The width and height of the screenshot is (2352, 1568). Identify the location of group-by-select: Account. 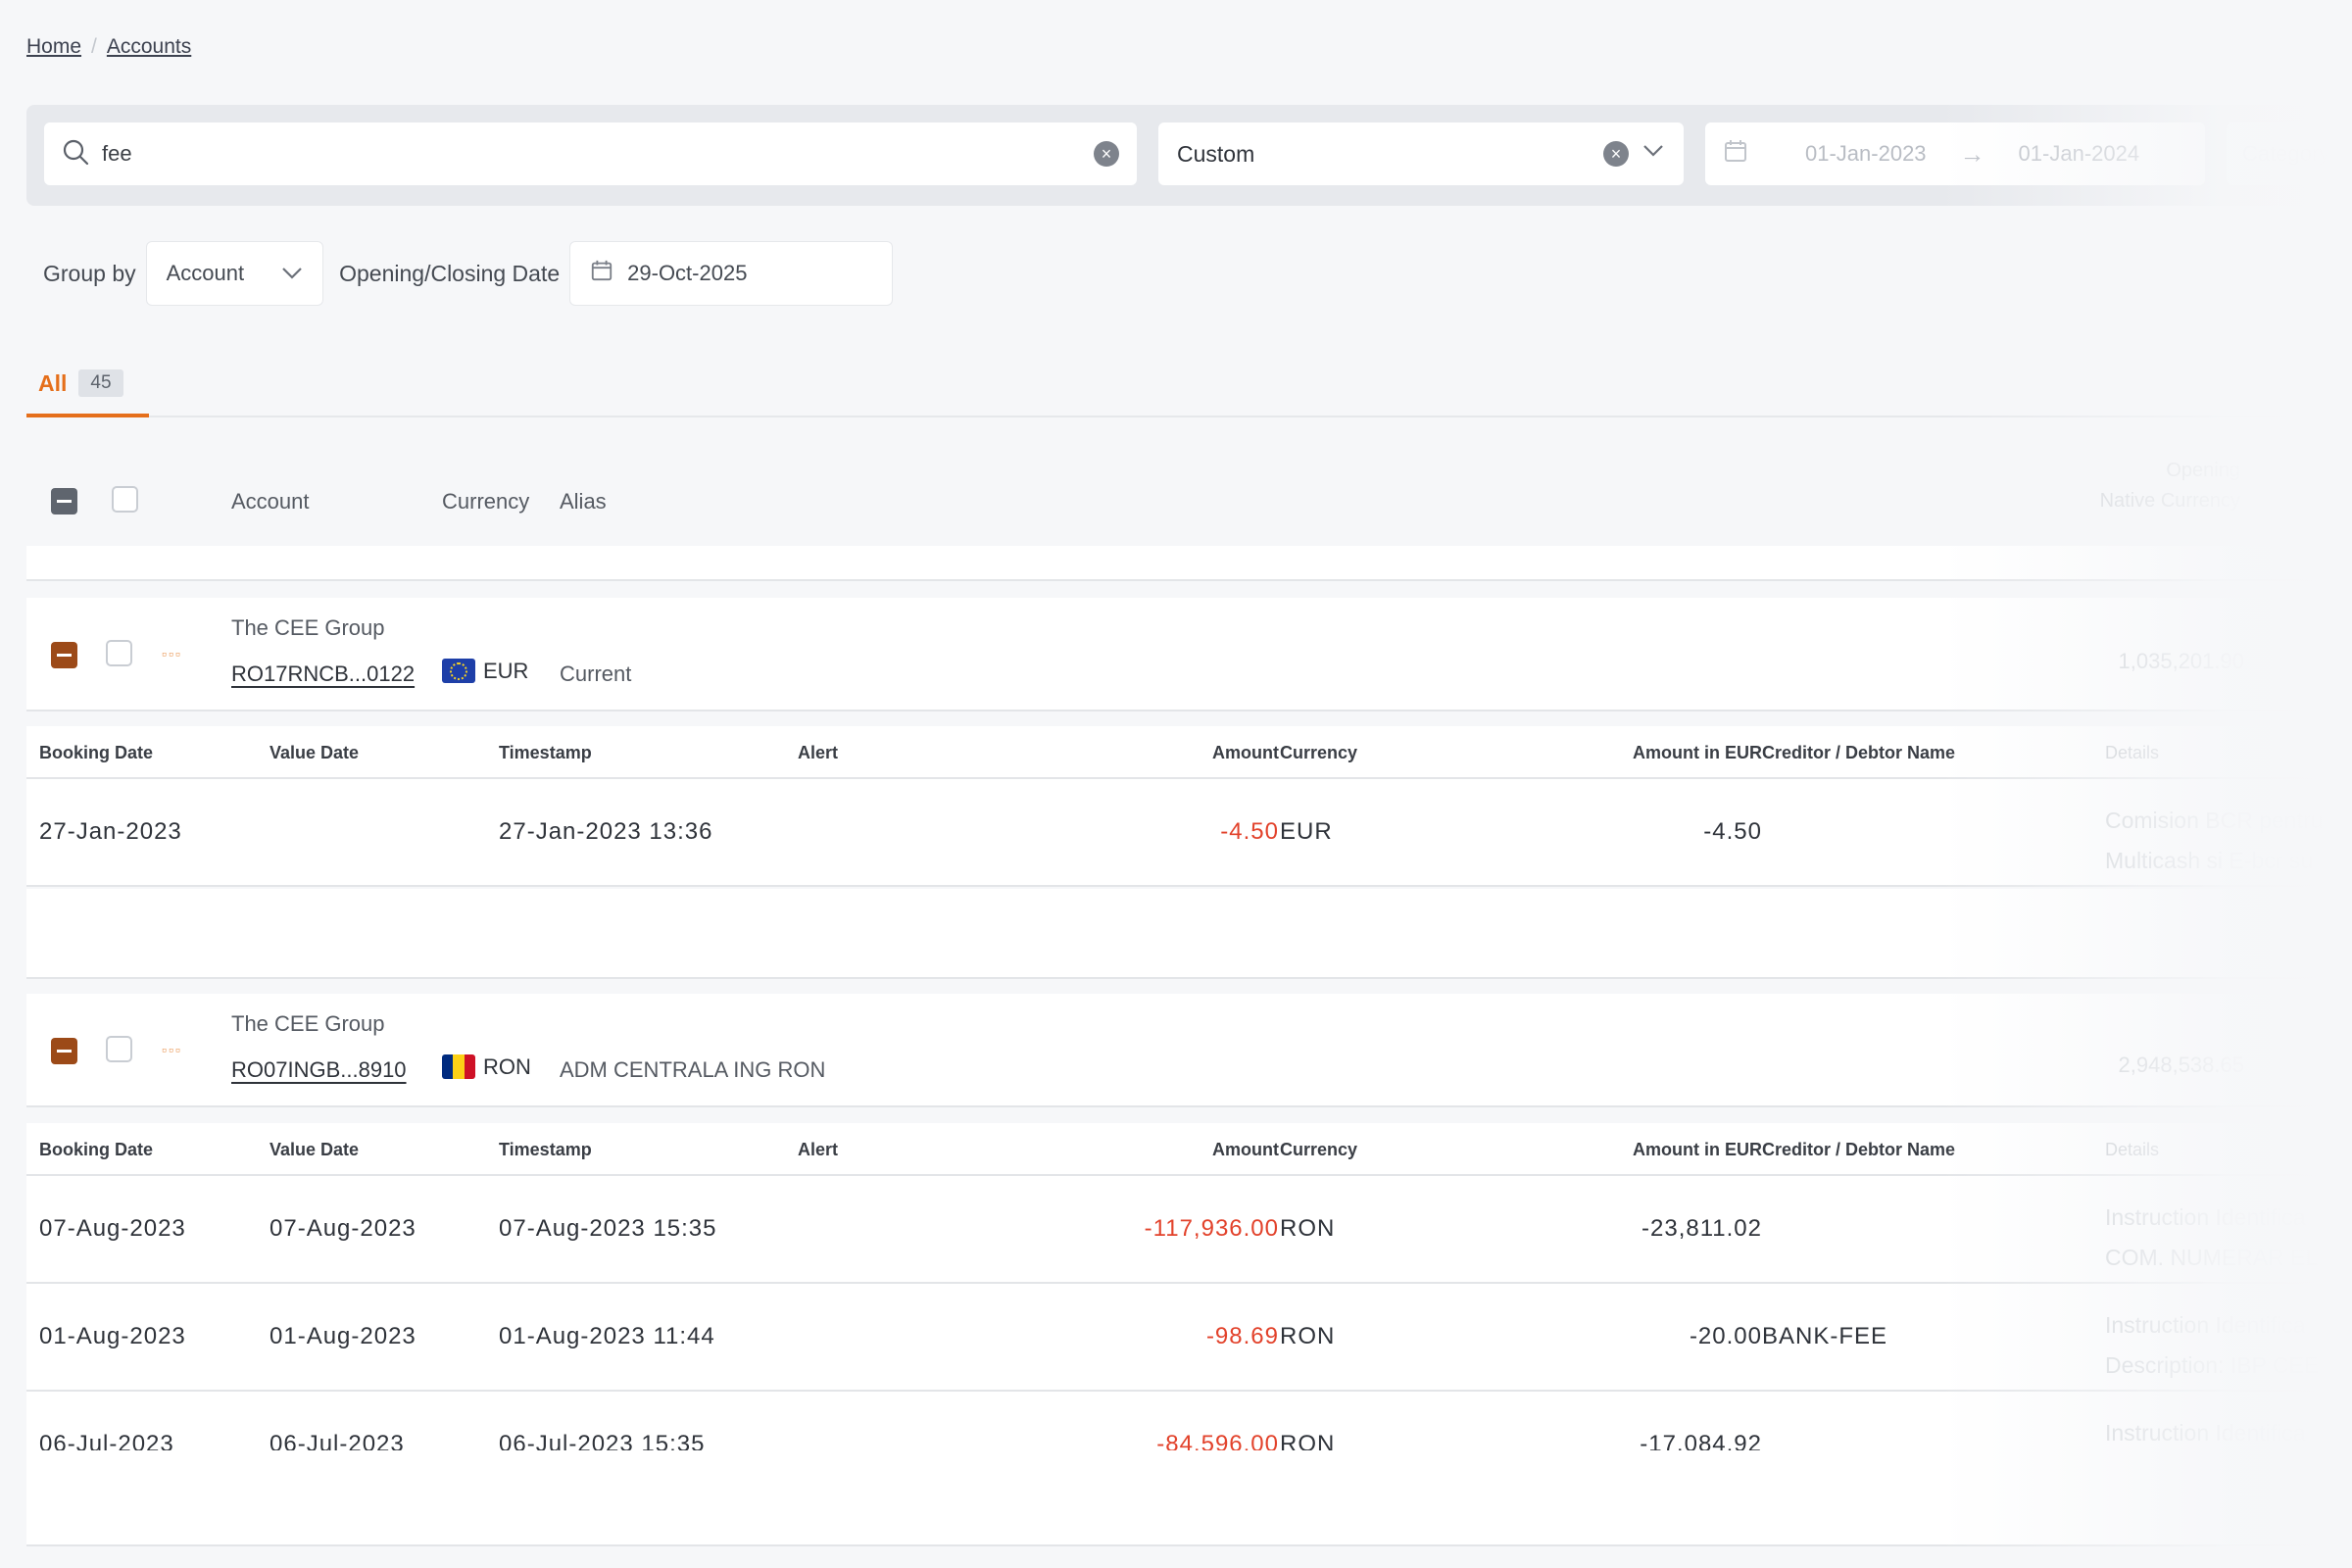
(234, 273).